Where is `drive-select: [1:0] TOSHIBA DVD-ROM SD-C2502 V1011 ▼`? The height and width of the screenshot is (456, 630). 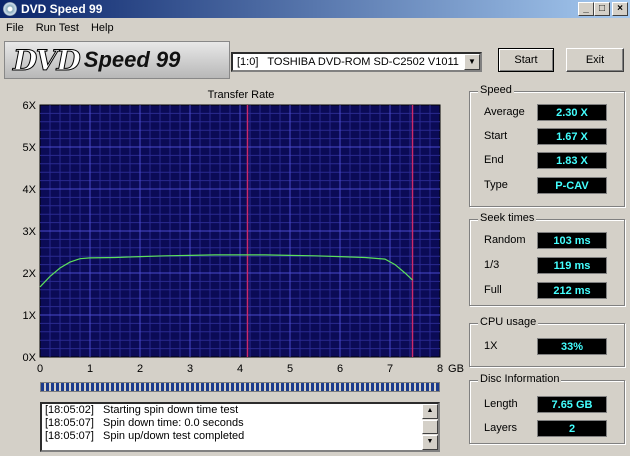
drive-select: [1:0] TOSHIBA DVD-ROM SD-C2502 V1011 ▼ is located at coordinates (356, 62).